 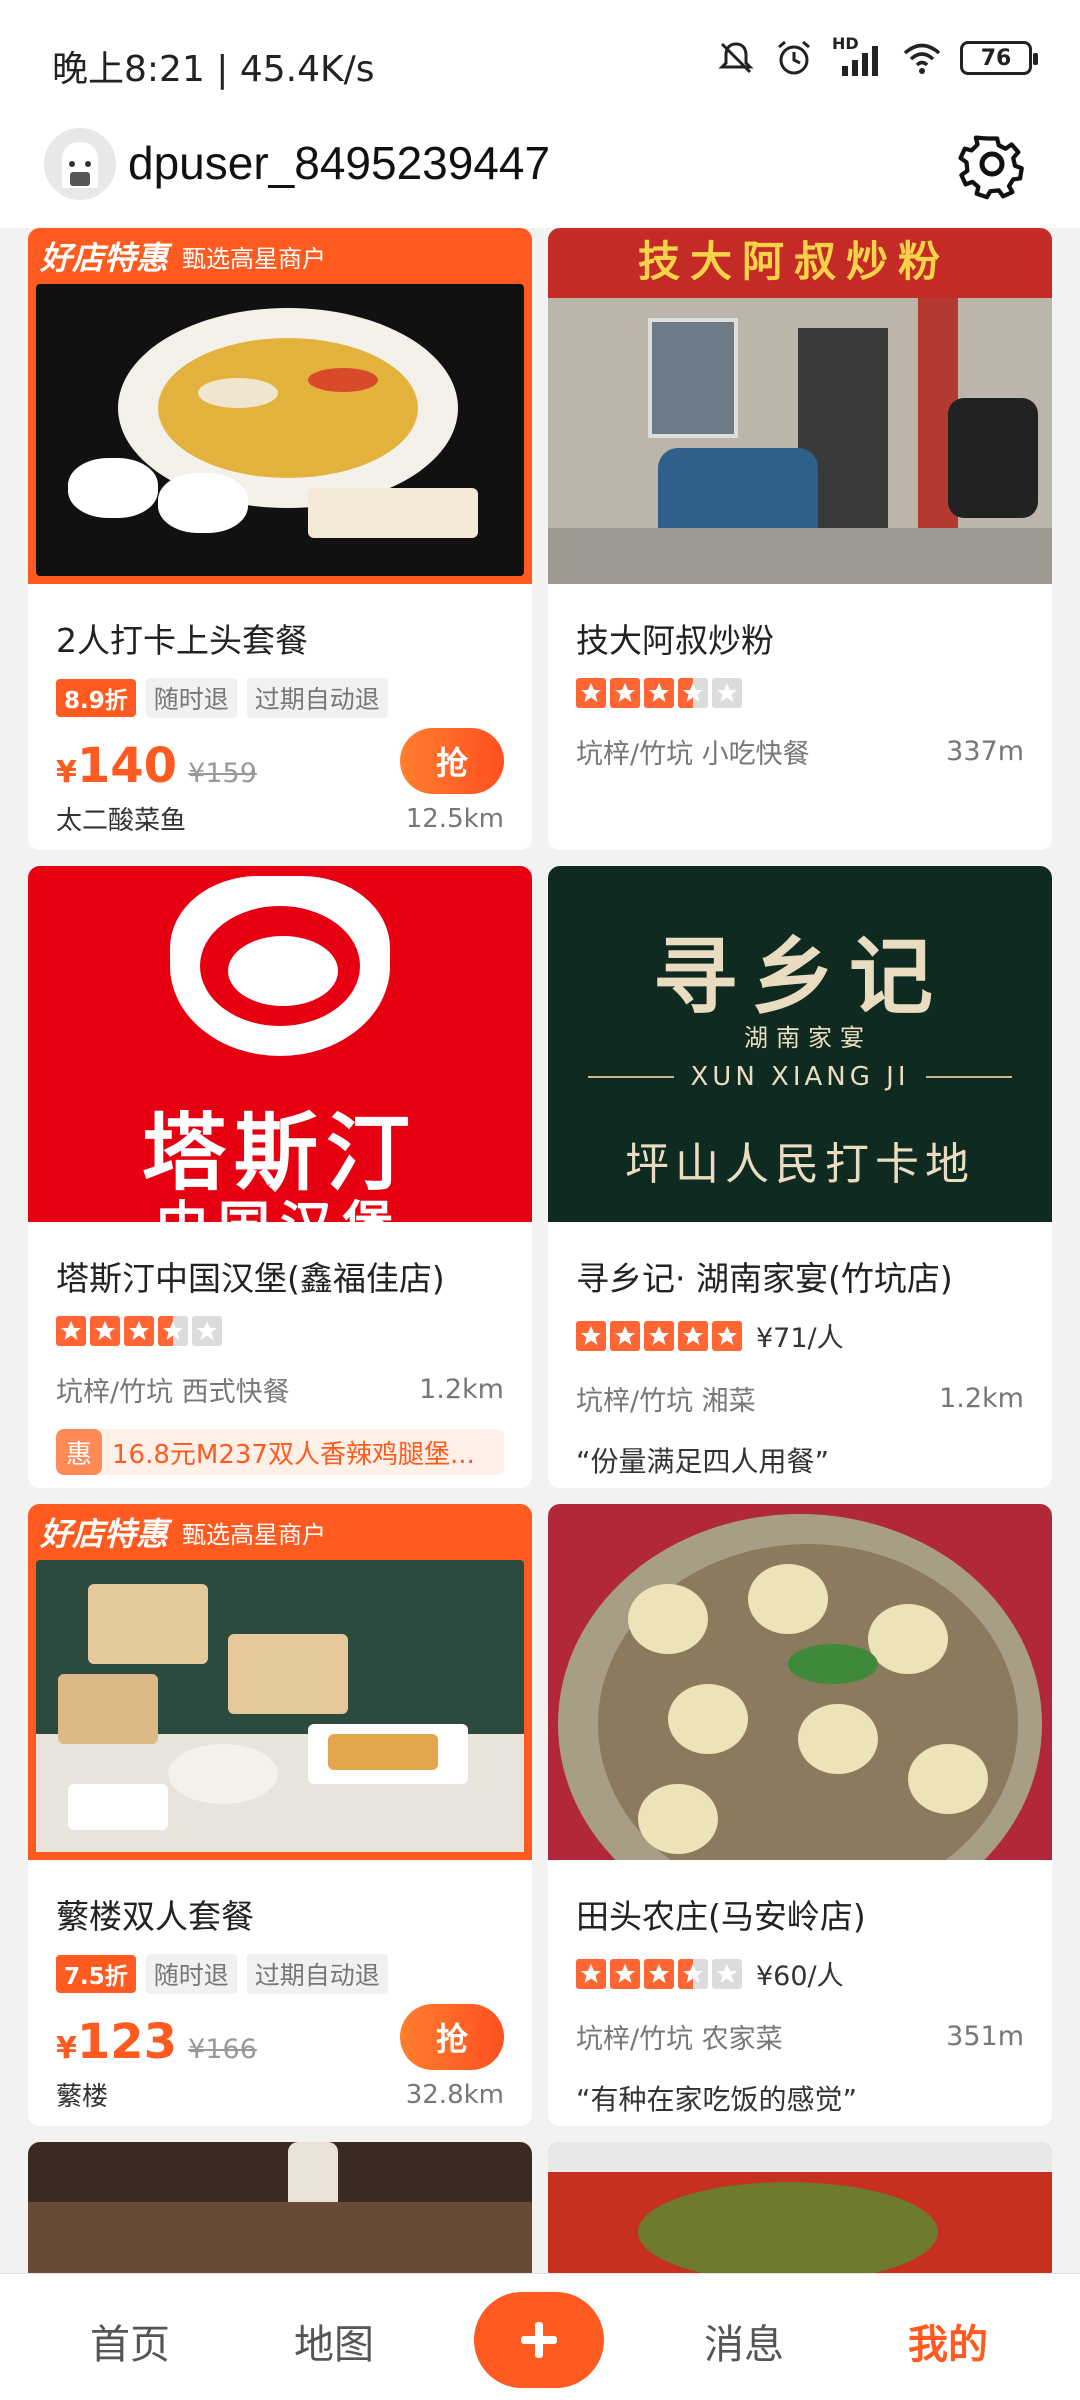 I want to click on review-quote: “份量满足四人用餐”, so click(x=703, y=1461).